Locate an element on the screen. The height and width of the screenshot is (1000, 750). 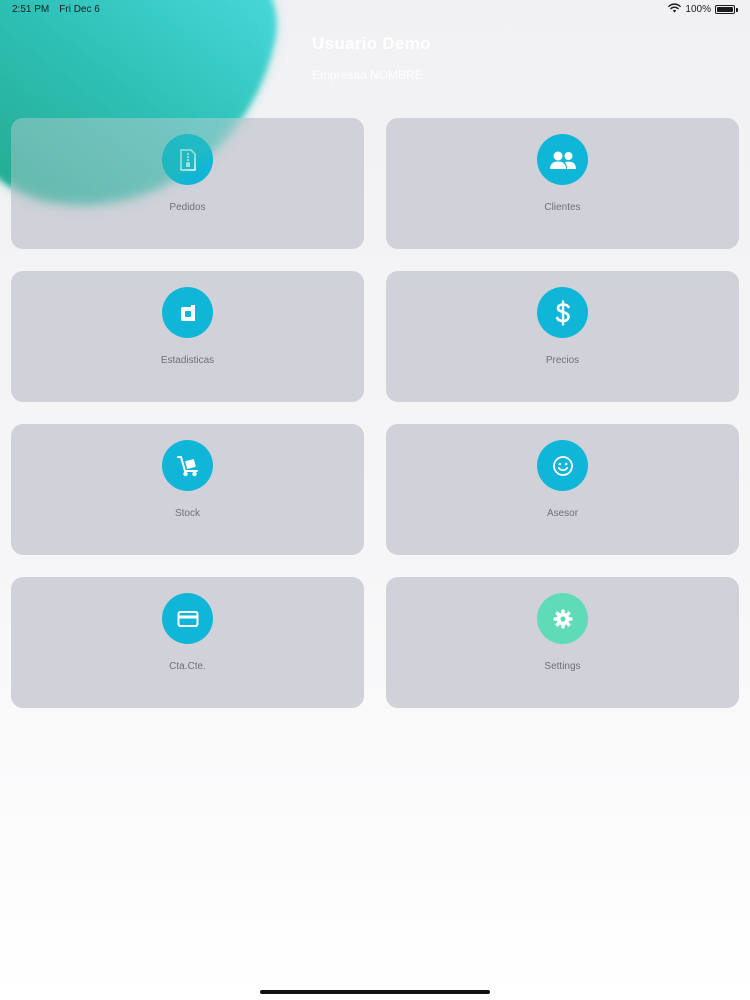
menu-card-estadisticas: Estadisticas is located at coordinates (187, 336).